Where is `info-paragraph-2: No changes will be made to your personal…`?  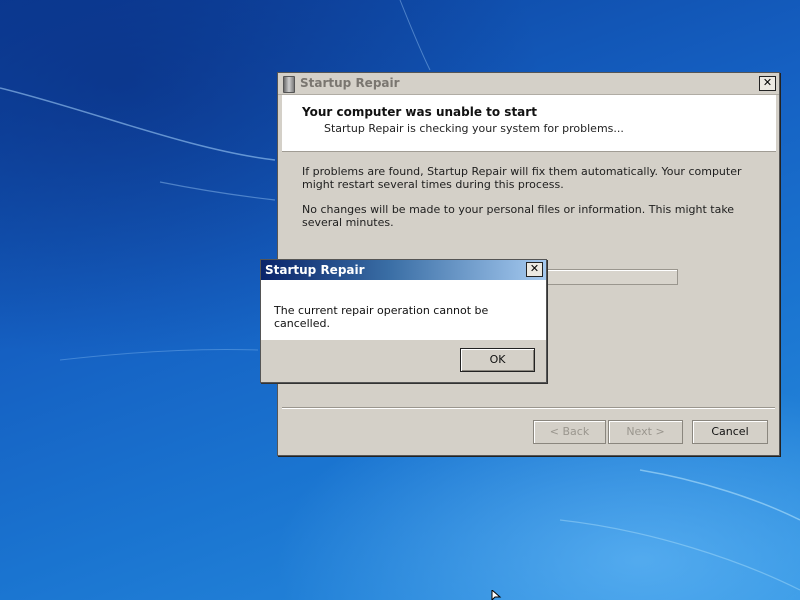
info-paragraph-2: No changes will be made to your personal… is located at coordinates (518, 216).